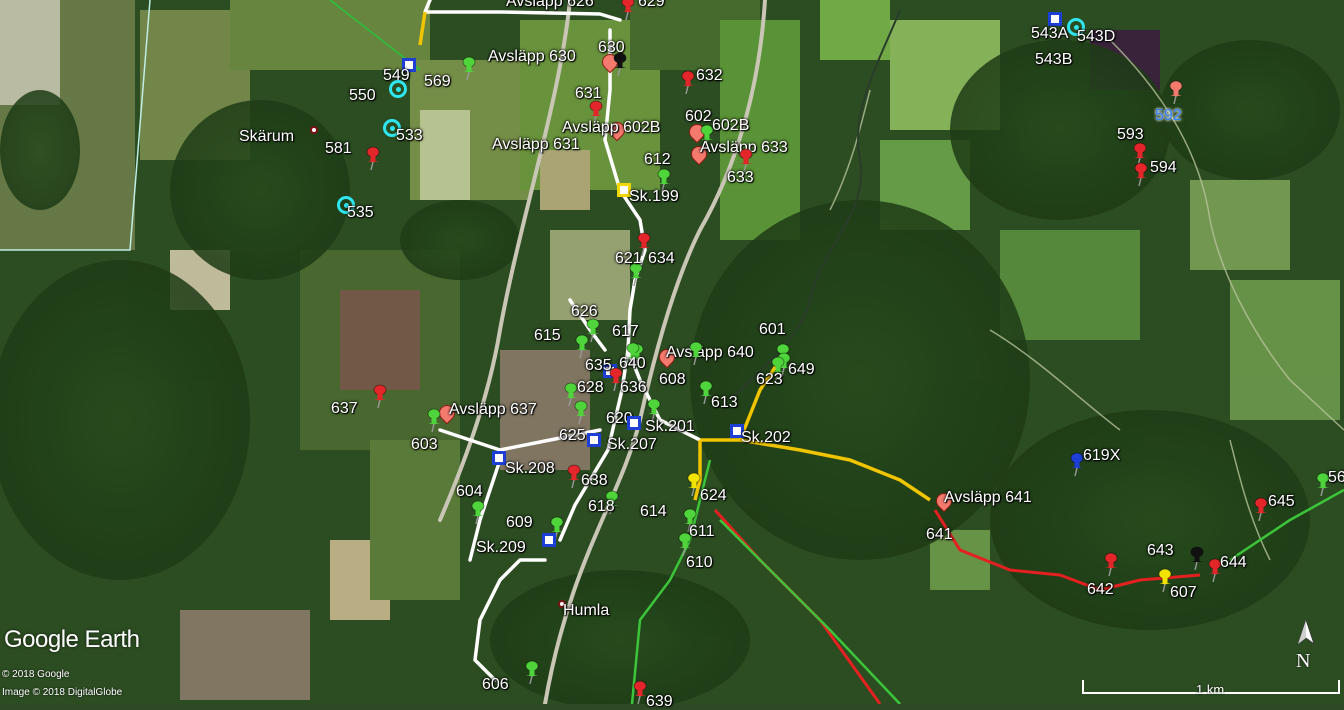 The image size is (1344, 710). I want to click on marker-label: Avsläpp 631, so click(536, 145).